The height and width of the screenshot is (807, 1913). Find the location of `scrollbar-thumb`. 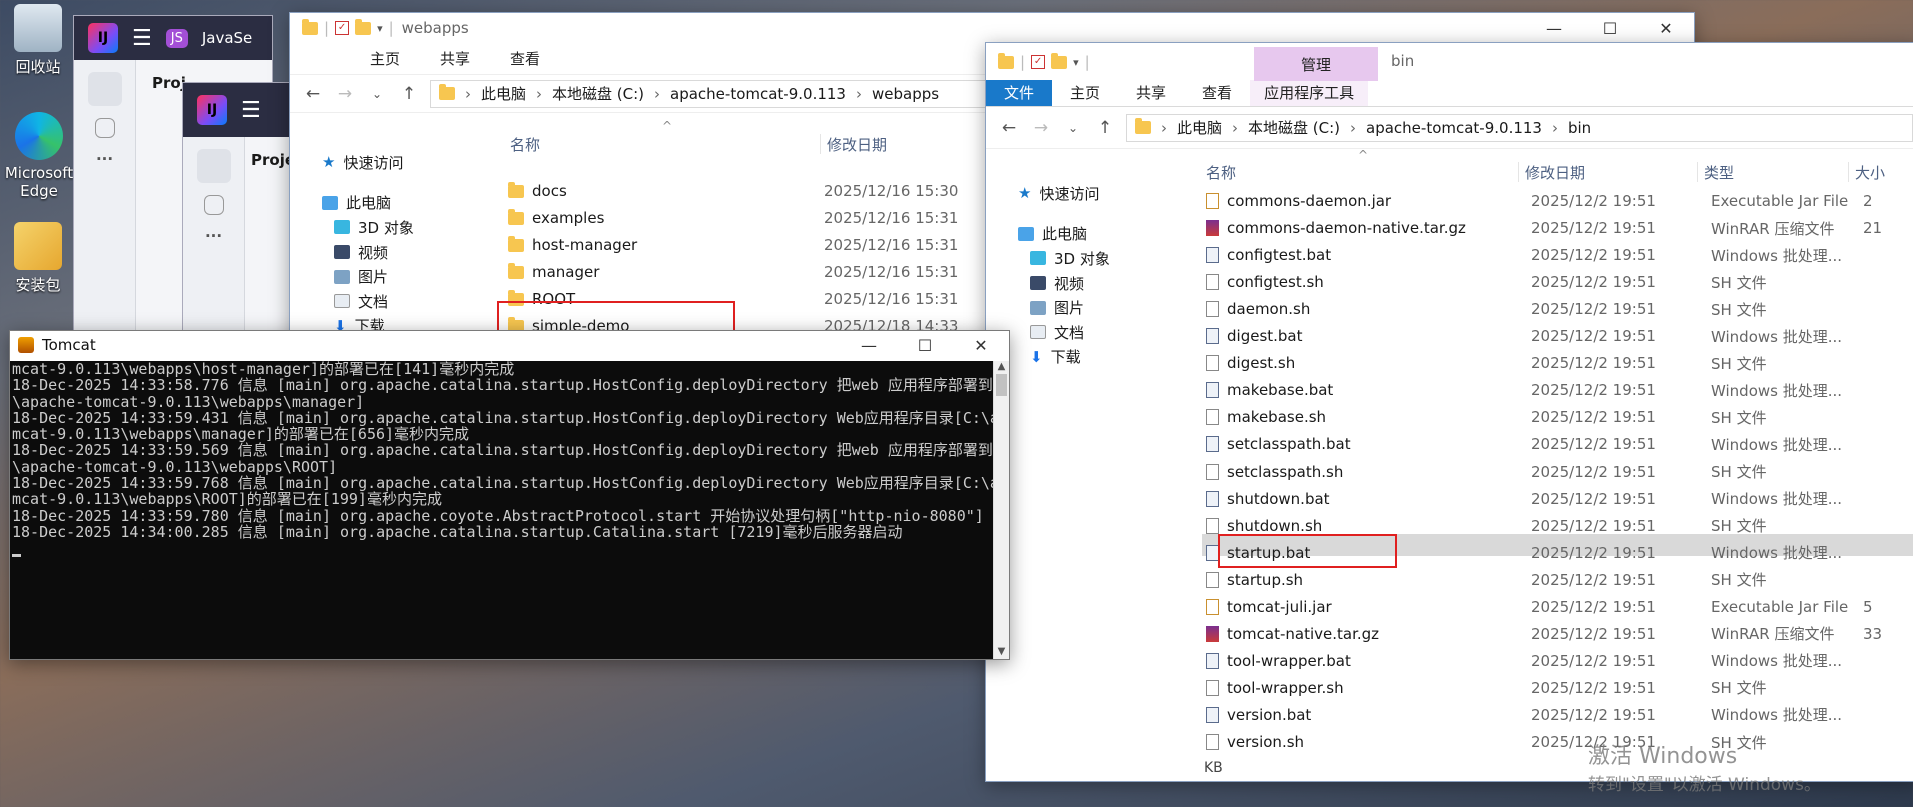

scrollbar-thumb is located at coordinates (1001, 385).